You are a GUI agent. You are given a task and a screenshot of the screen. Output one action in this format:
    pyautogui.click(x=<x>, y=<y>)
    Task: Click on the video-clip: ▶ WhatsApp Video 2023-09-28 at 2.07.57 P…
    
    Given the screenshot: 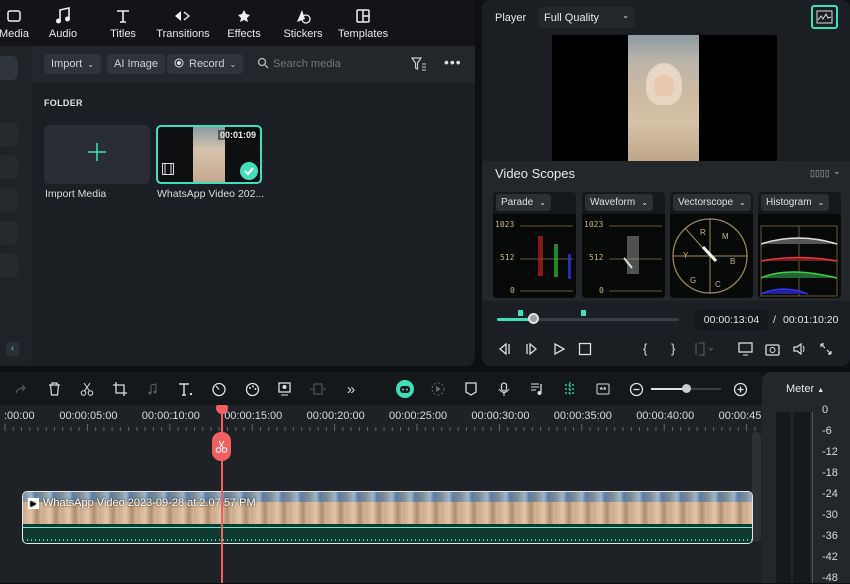 What is the action you would take?
    pyautogui.click(x=387, y=517)
    